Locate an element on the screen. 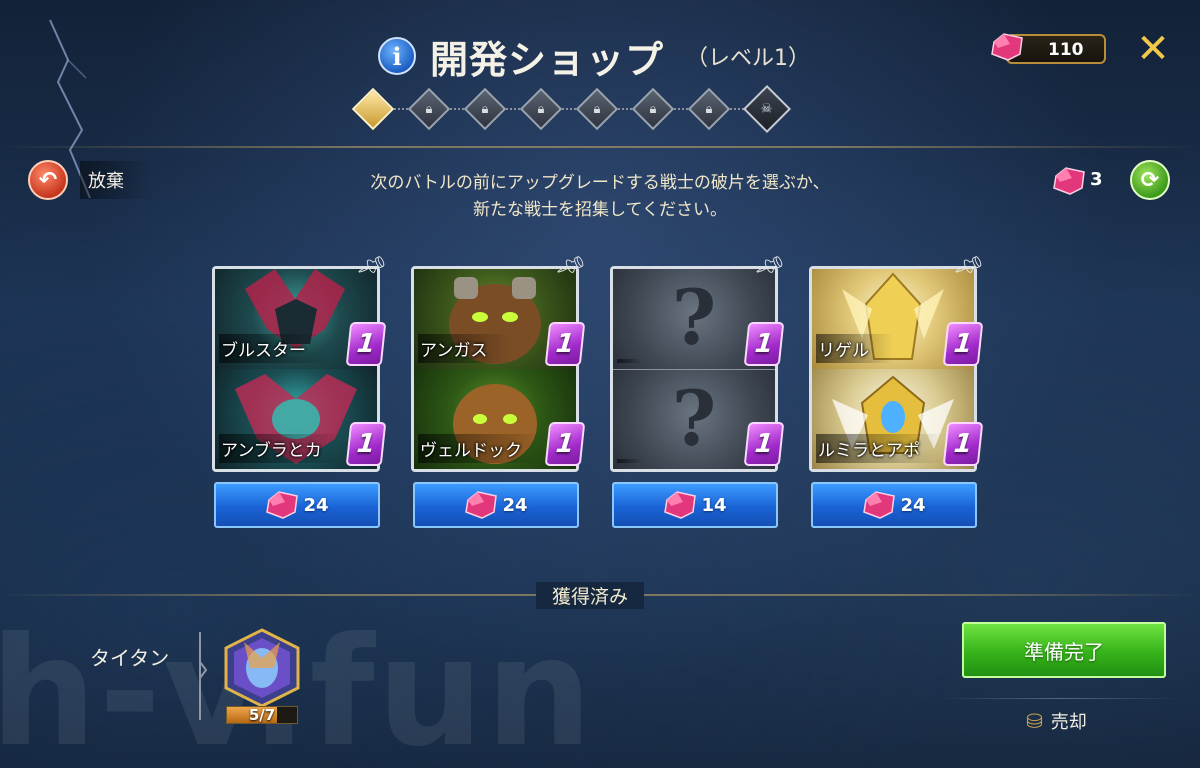  abandon-label: 放棄 is located at coordinates (117, 180).